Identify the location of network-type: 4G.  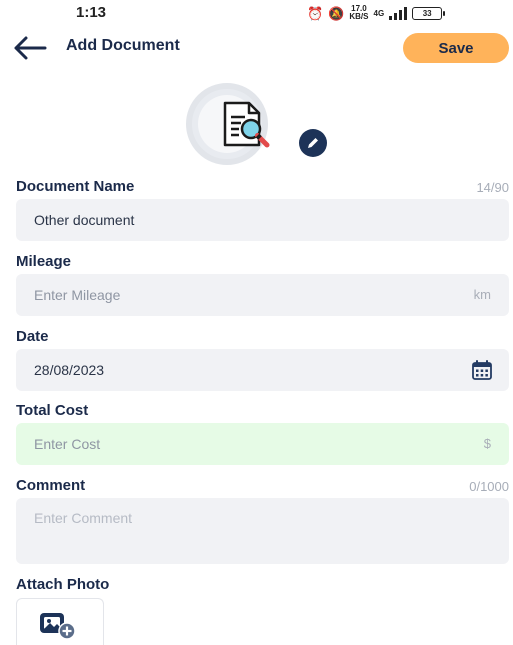
(379, 13).